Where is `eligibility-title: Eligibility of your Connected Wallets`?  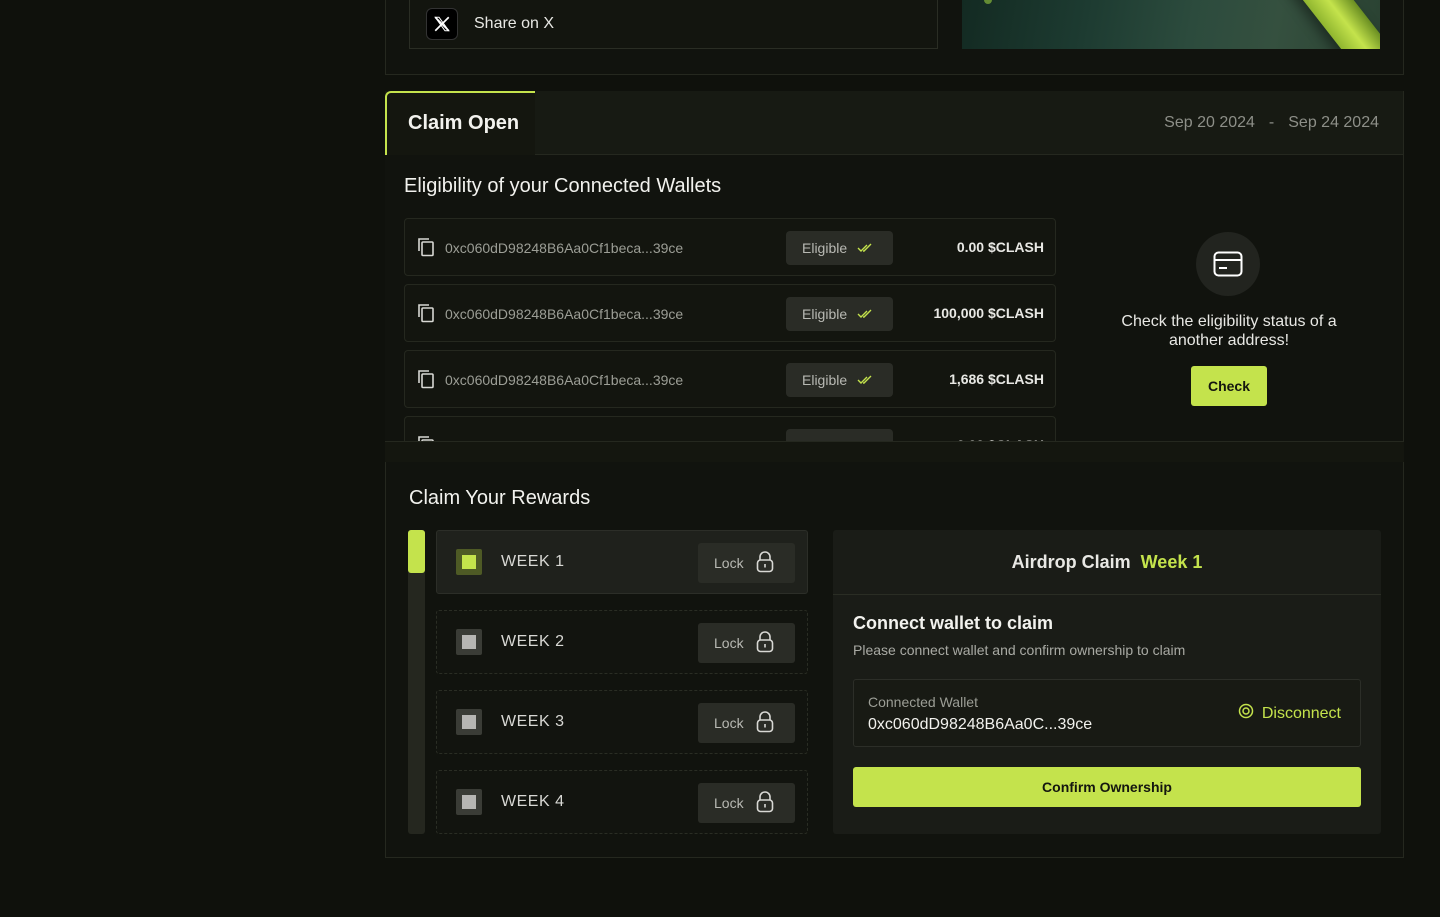 eligibility-title: Eligibility of your Connected Wallets is located at coordinates (563, 186).